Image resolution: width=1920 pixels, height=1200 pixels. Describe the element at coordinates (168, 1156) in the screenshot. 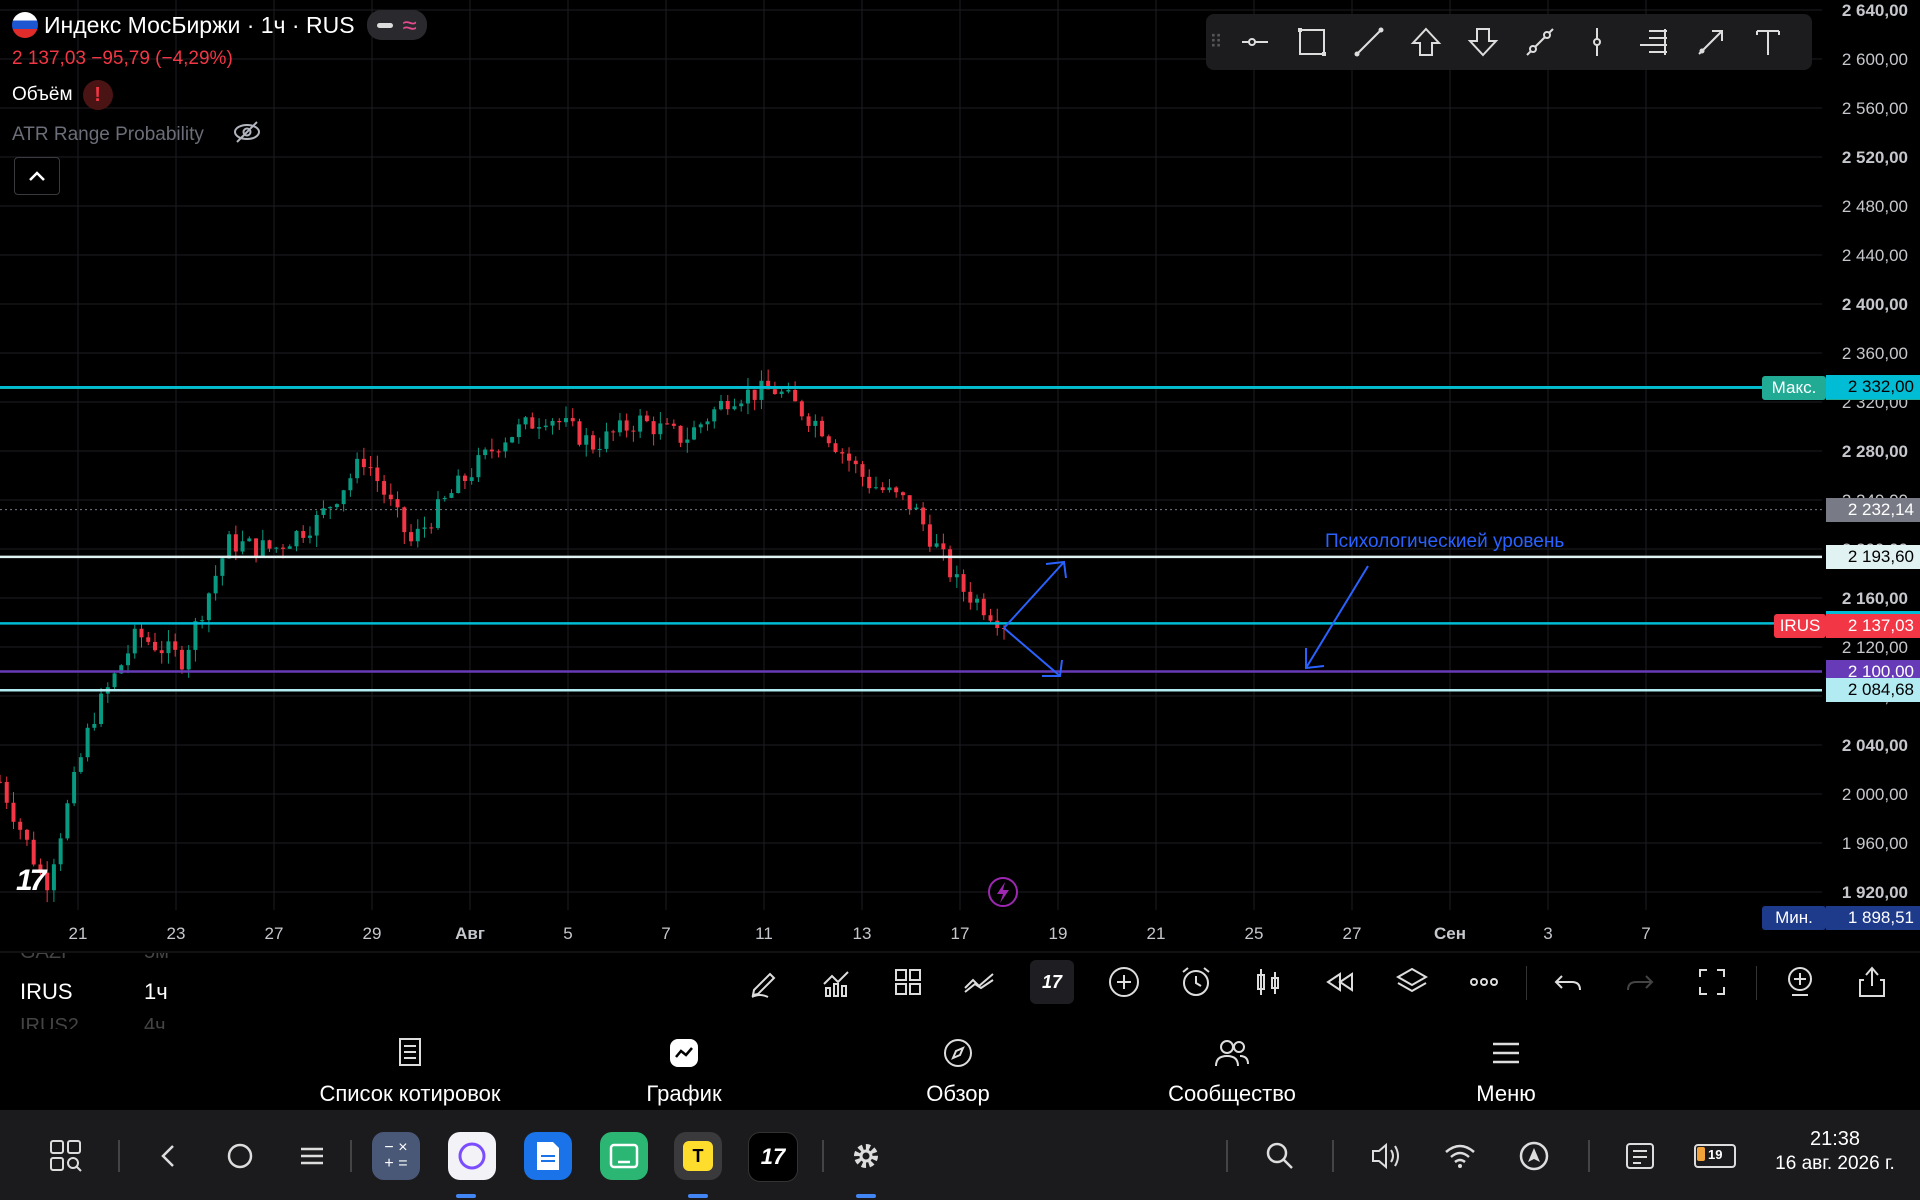

I see `back-icon` at that location.